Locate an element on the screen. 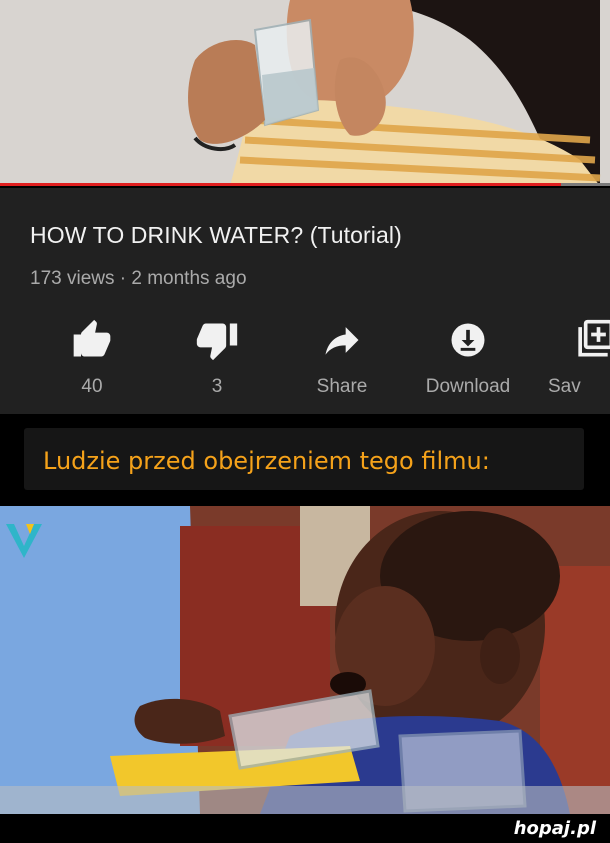 This screenshot has width=610, height=843. save-button: Sav is located at coordinates (574, 358).